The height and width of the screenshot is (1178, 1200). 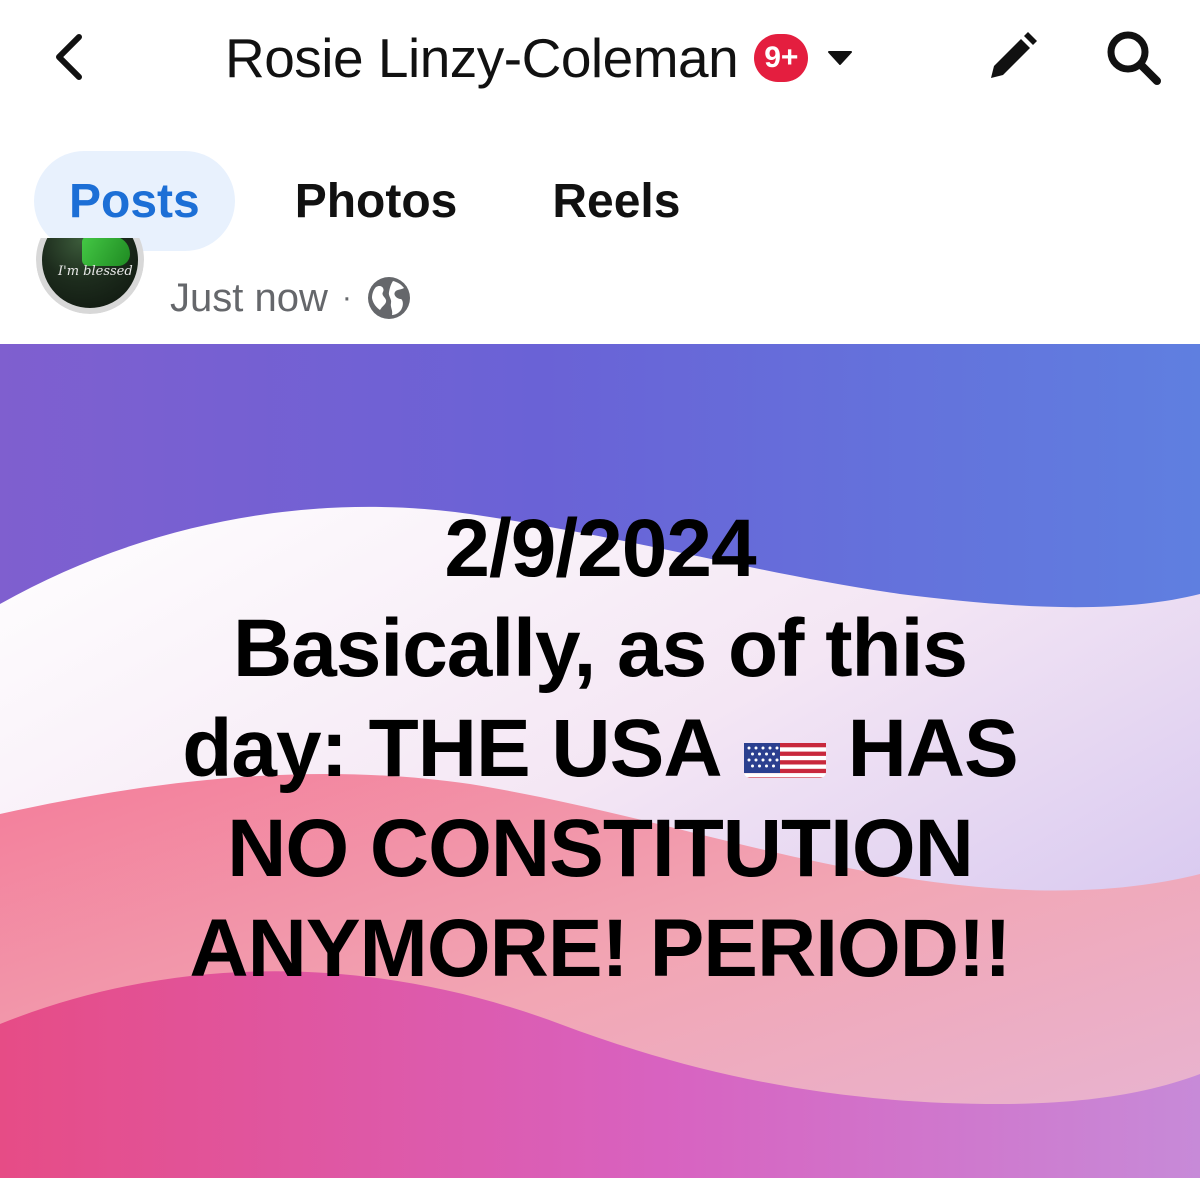 What do you see at coordinates (781, 57) in the screenshot?
I see `notification-badge: 9+` at bounding box center [781, 57].